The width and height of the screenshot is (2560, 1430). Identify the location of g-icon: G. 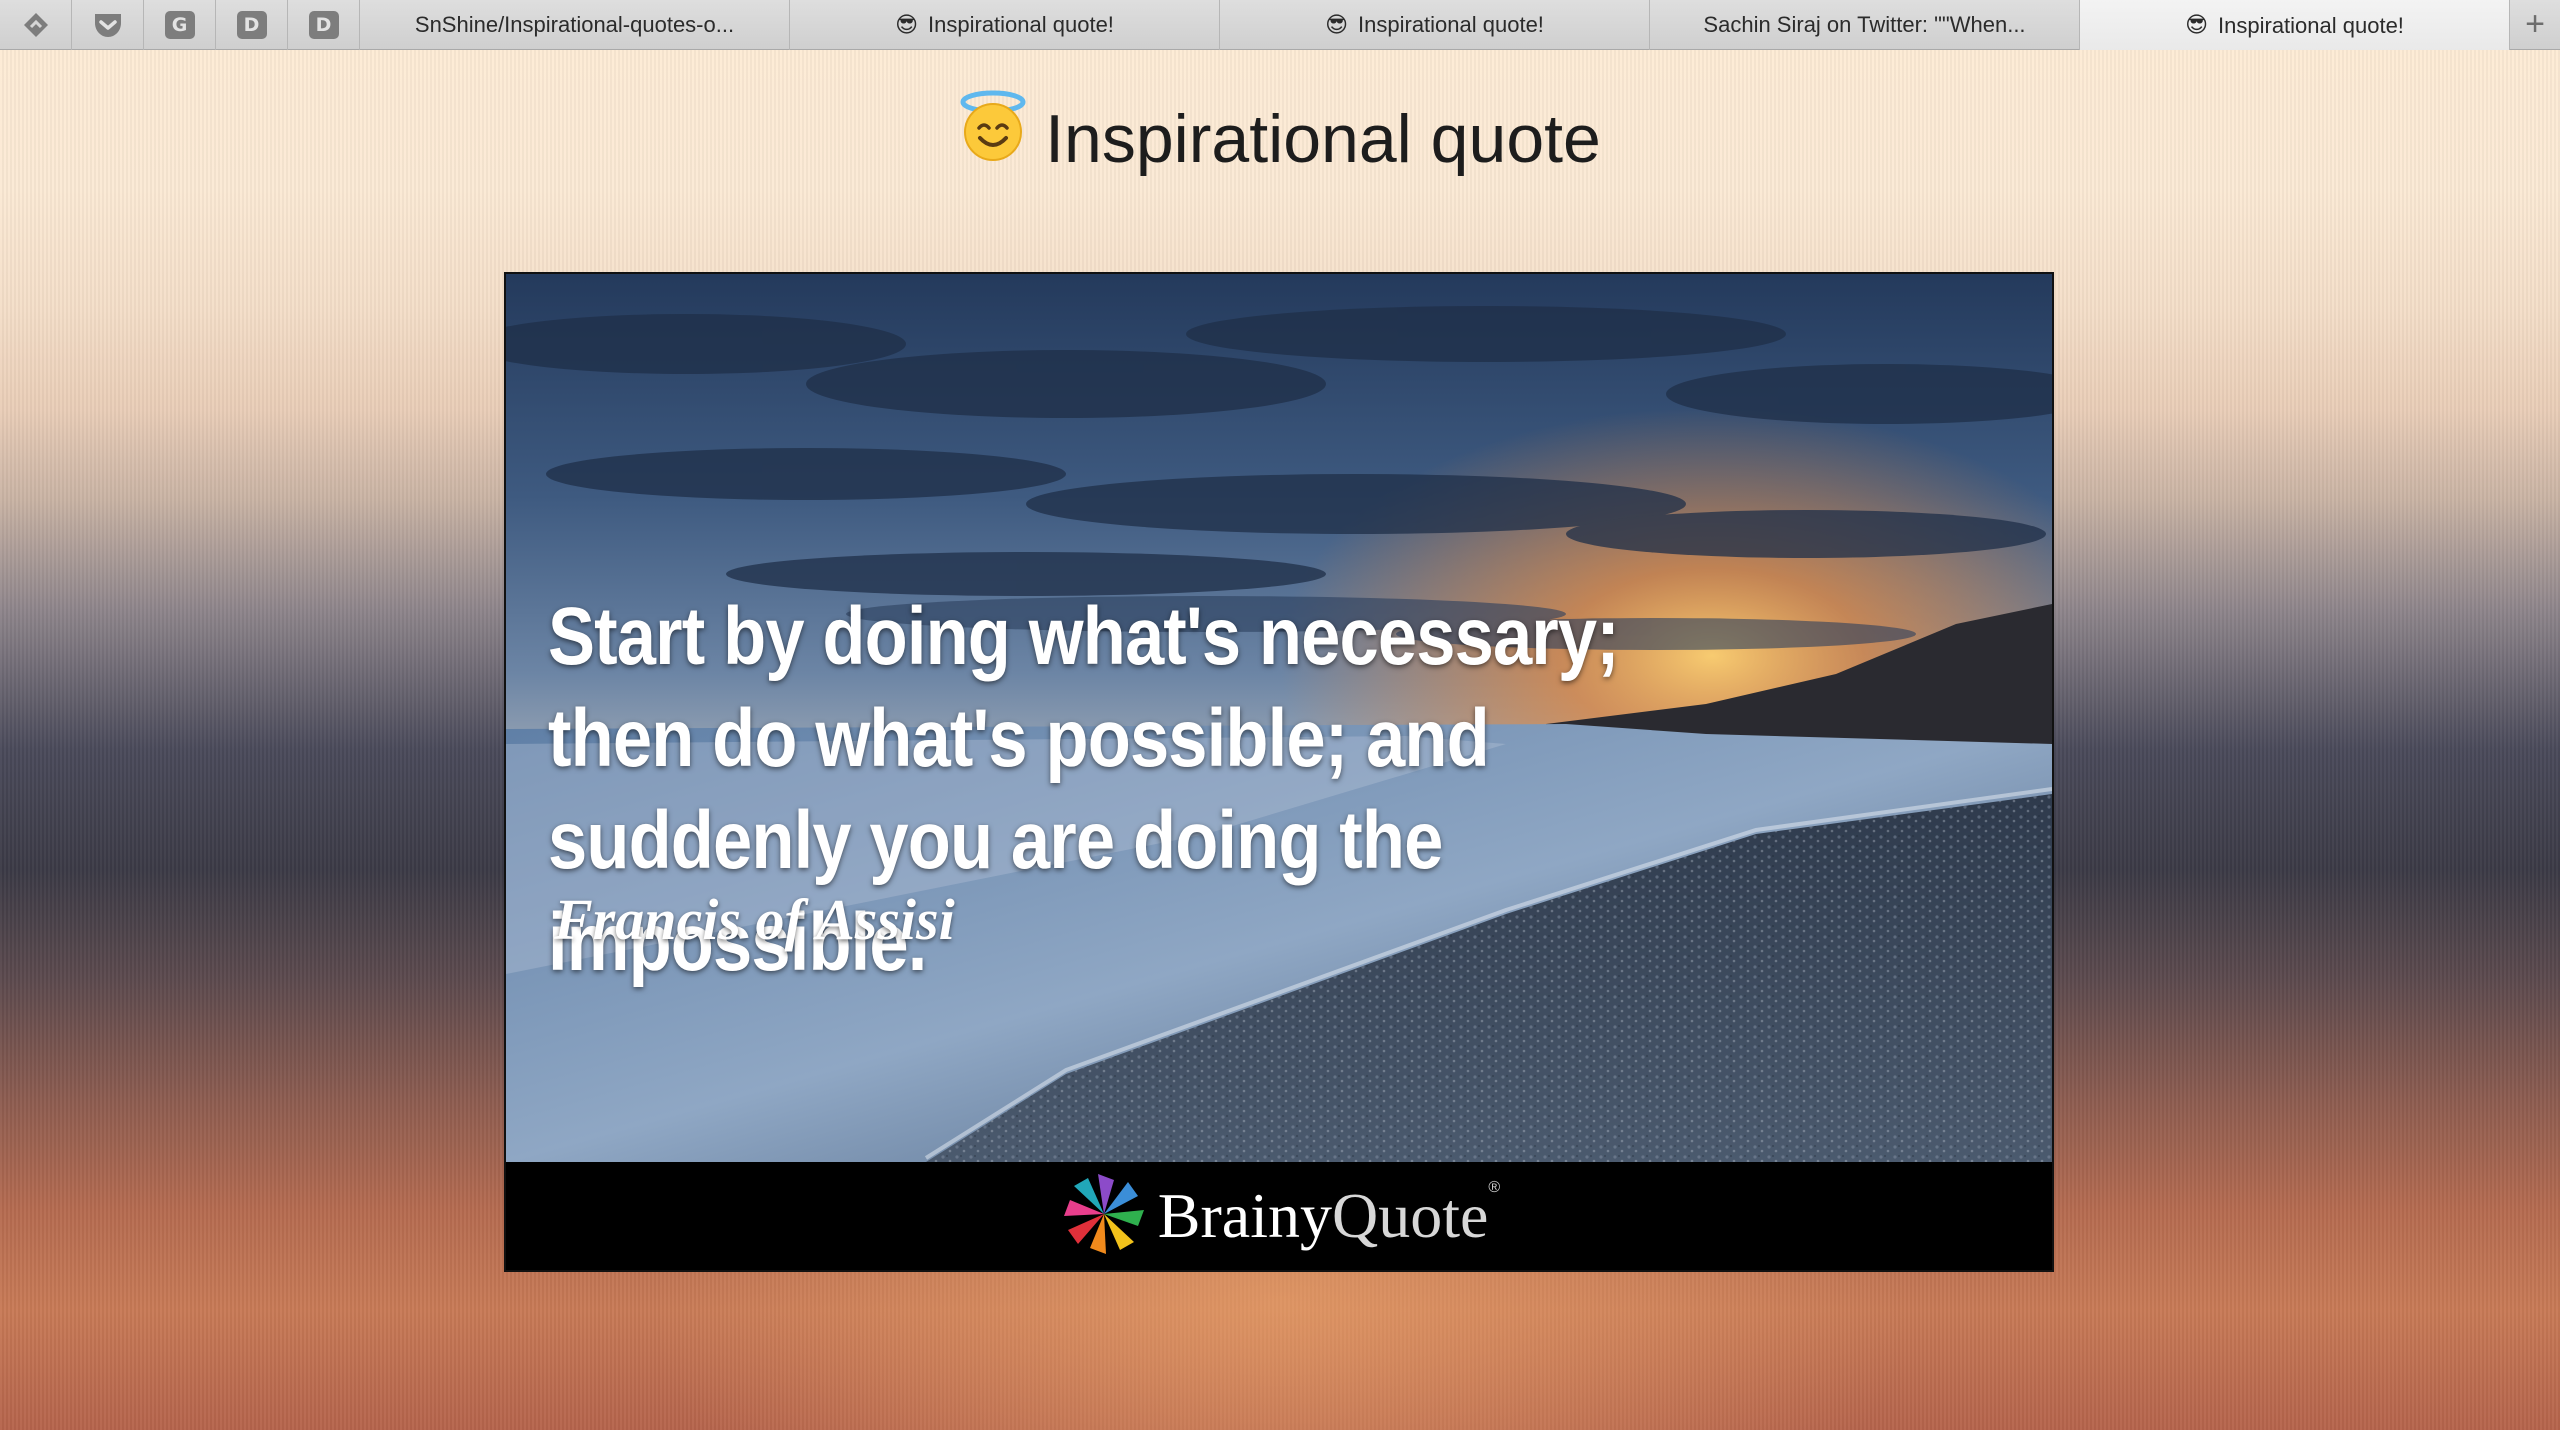
(179, 25).